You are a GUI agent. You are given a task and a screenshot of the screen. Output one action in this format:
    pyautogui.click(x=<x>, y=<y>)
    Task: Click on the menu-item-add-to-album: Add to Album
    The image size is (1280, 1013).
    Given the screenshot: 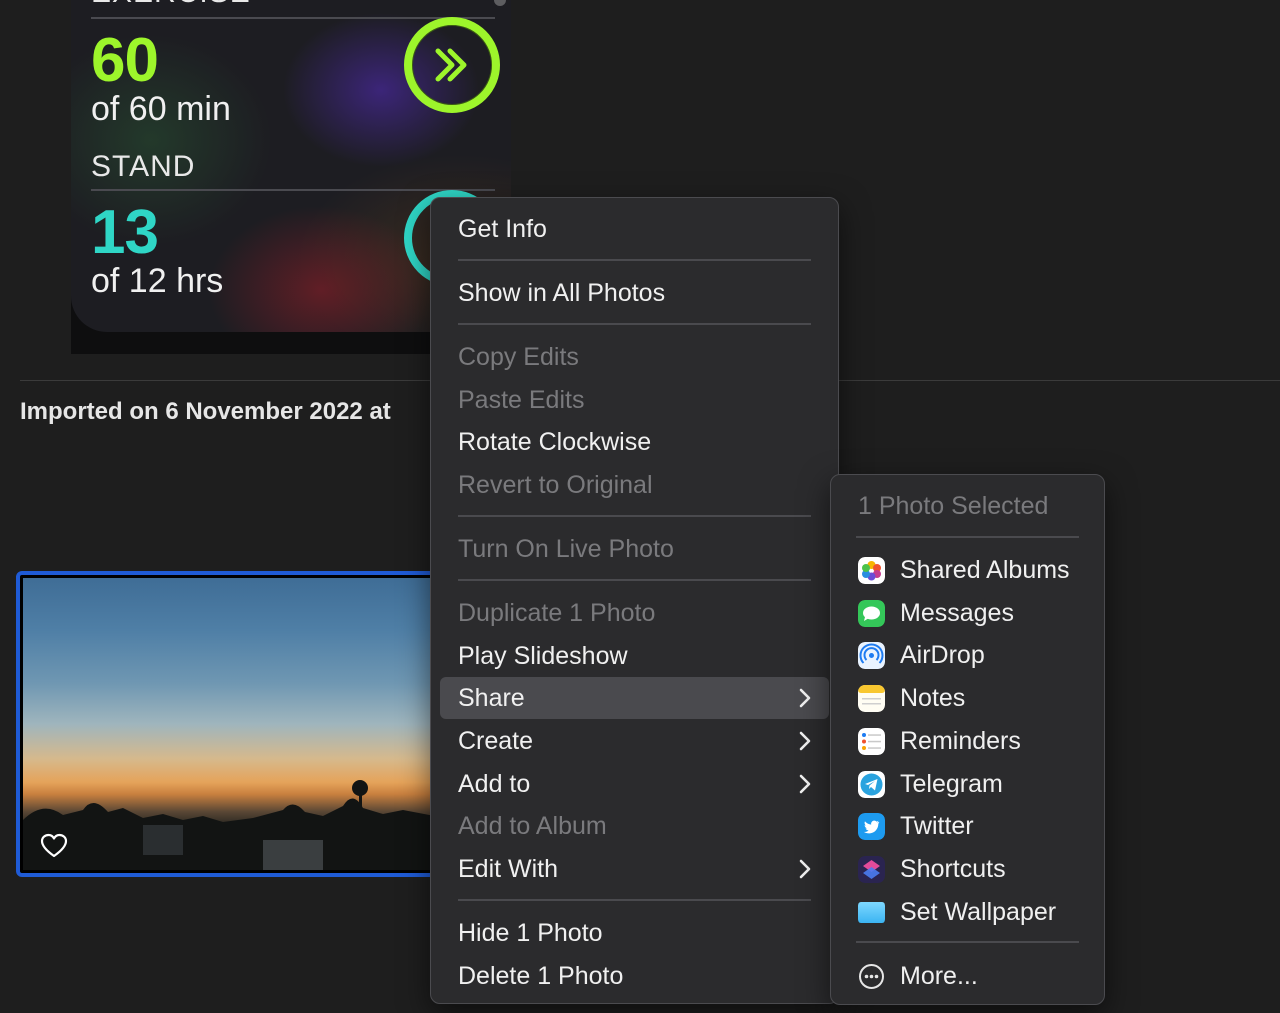 What is the action you would take?
    pyautogui.click(x=532, y=826)
    